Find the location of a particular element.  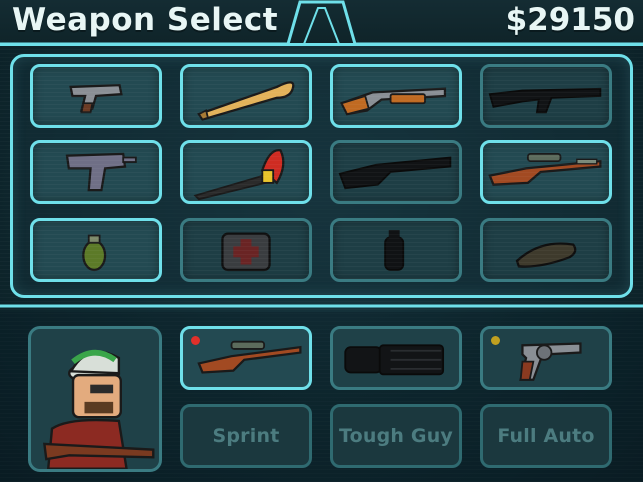

skill-sprint: Sprint is located at coordinates (246, 436).